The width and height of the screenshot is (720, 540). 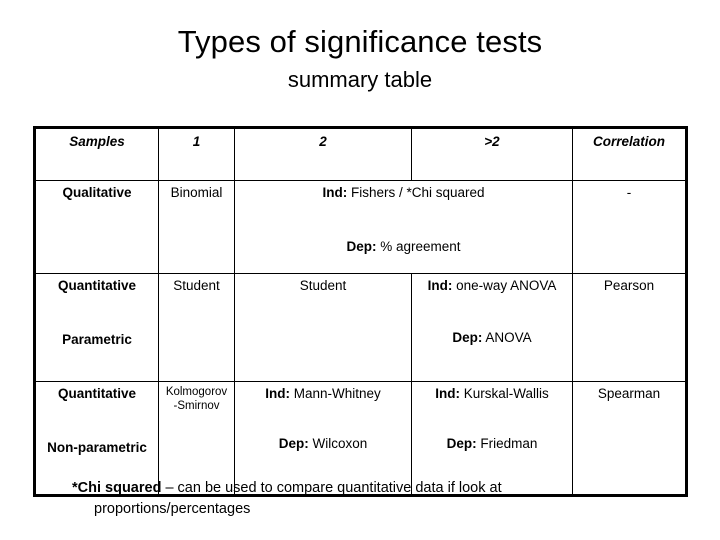 I want to click on cell-qualitative-correlation: -, so click(x=629, y=227).